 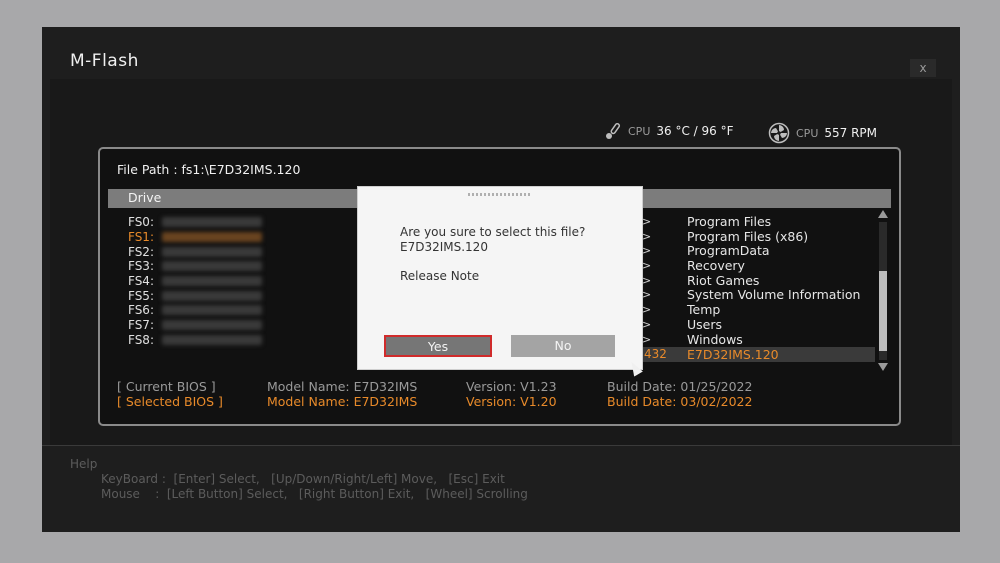 What do you see at coordinates (680, 386) in the screenshot?
I see `current-bios-build: Build Date: 01/25/2022` at bounding box center [680, 386].